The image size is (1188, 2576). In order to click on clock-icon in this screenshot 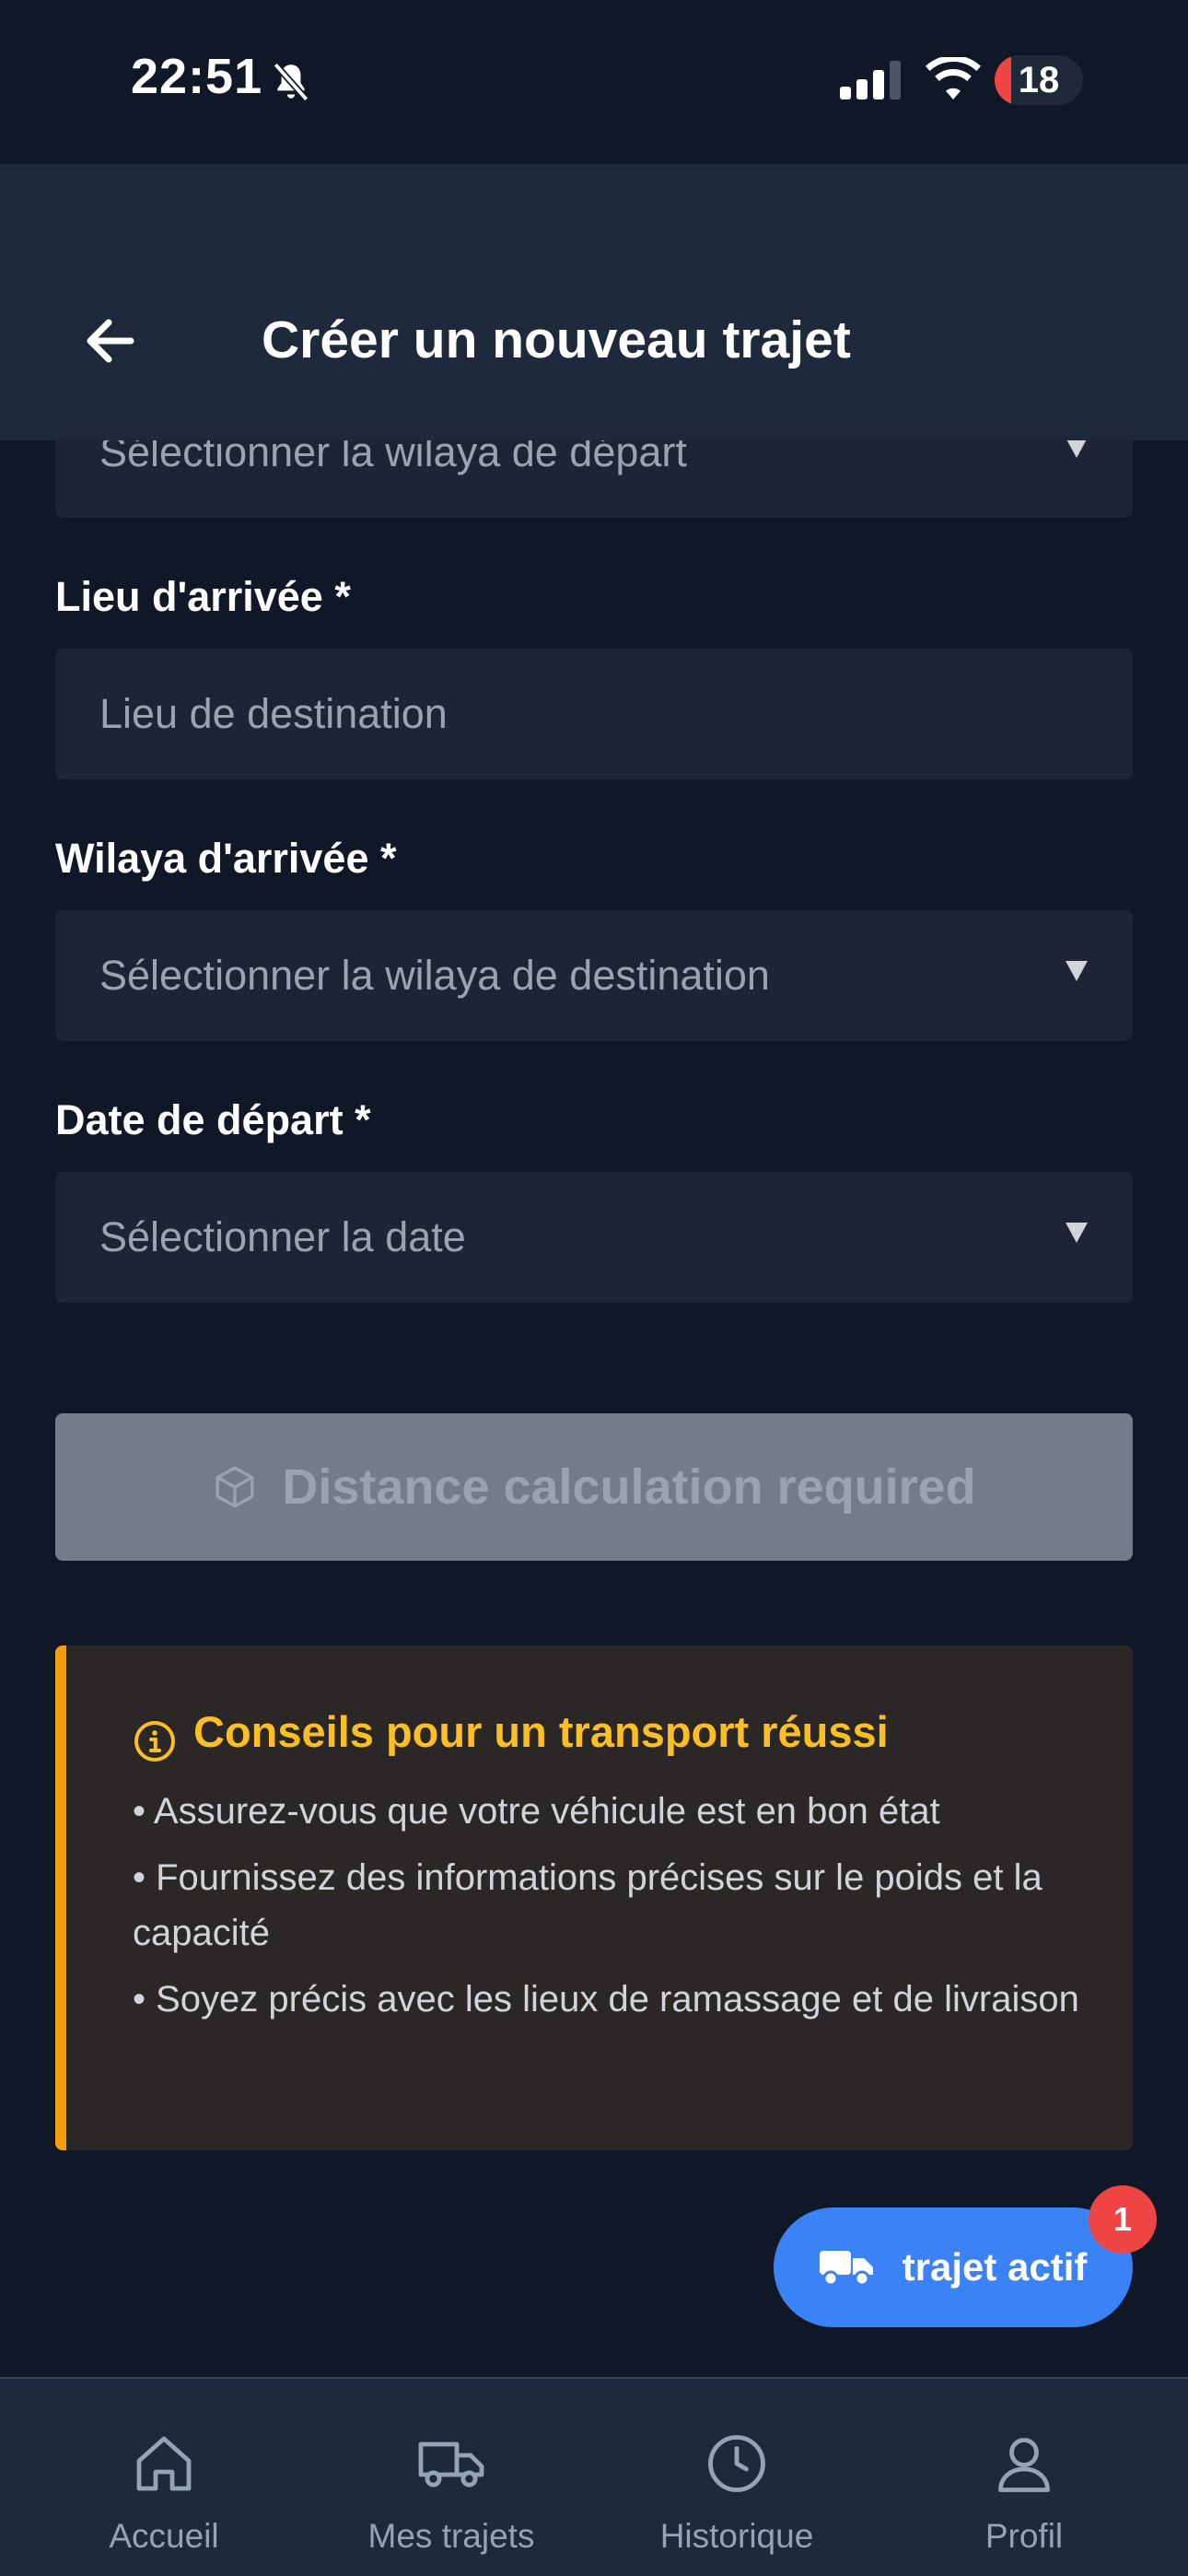, I will do `click(736, 2463)`.